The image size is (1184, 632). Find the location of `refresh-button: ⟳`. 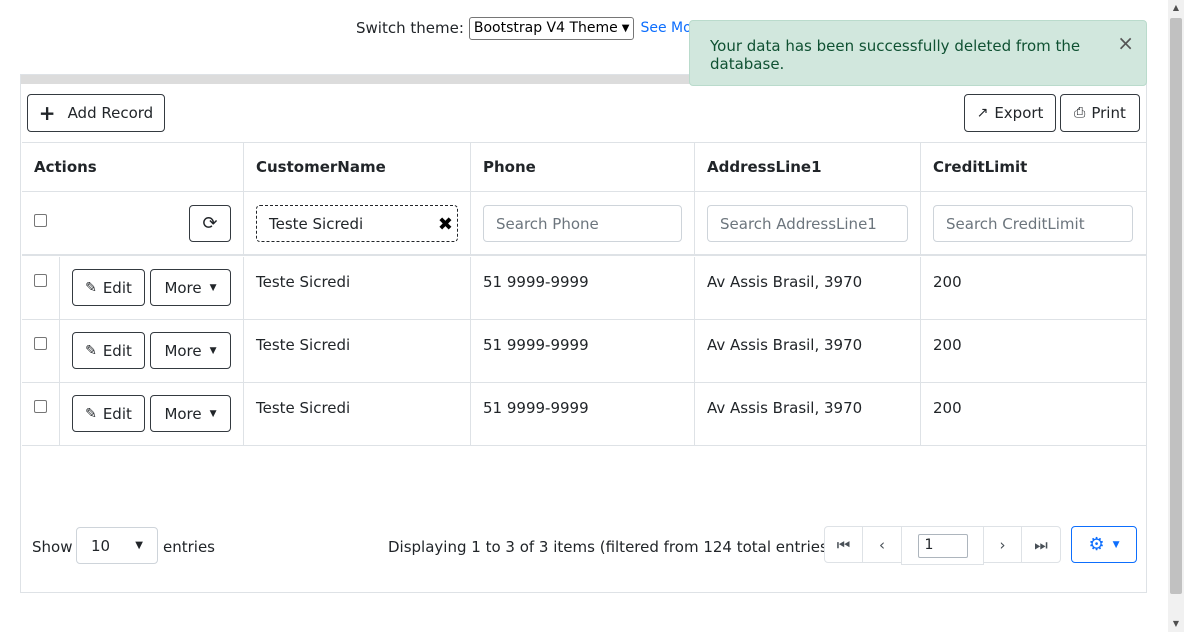

refresh-button: ⟳ is located at coordinates (210, 223).